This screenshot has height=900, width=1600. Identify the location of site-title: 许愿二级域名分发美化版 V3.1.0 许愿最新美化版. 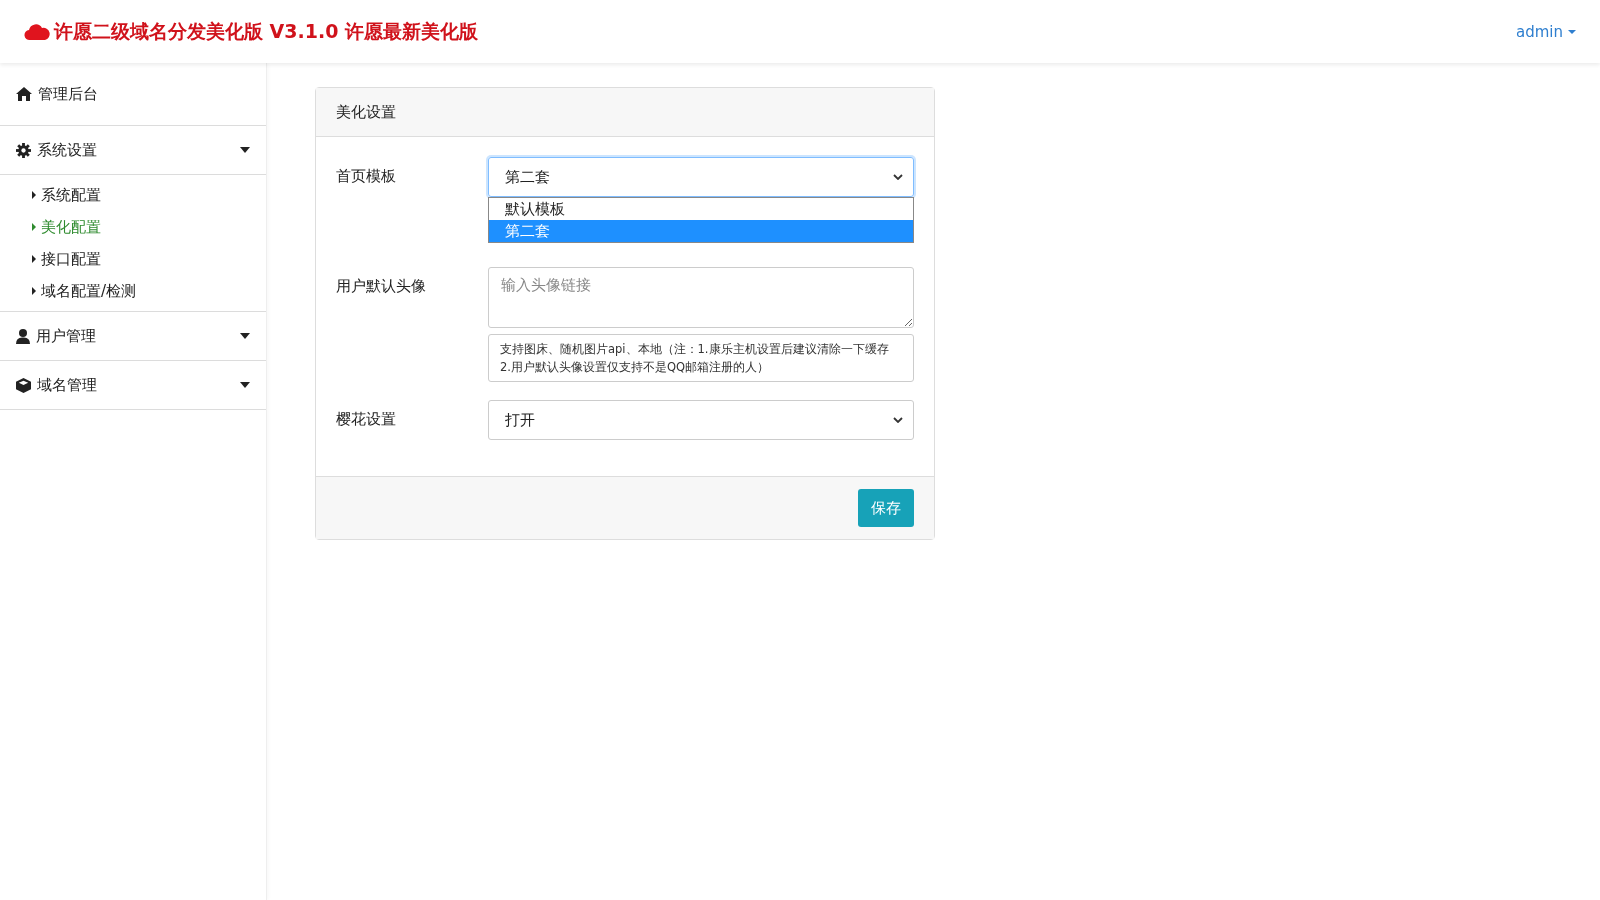
(266, 31).